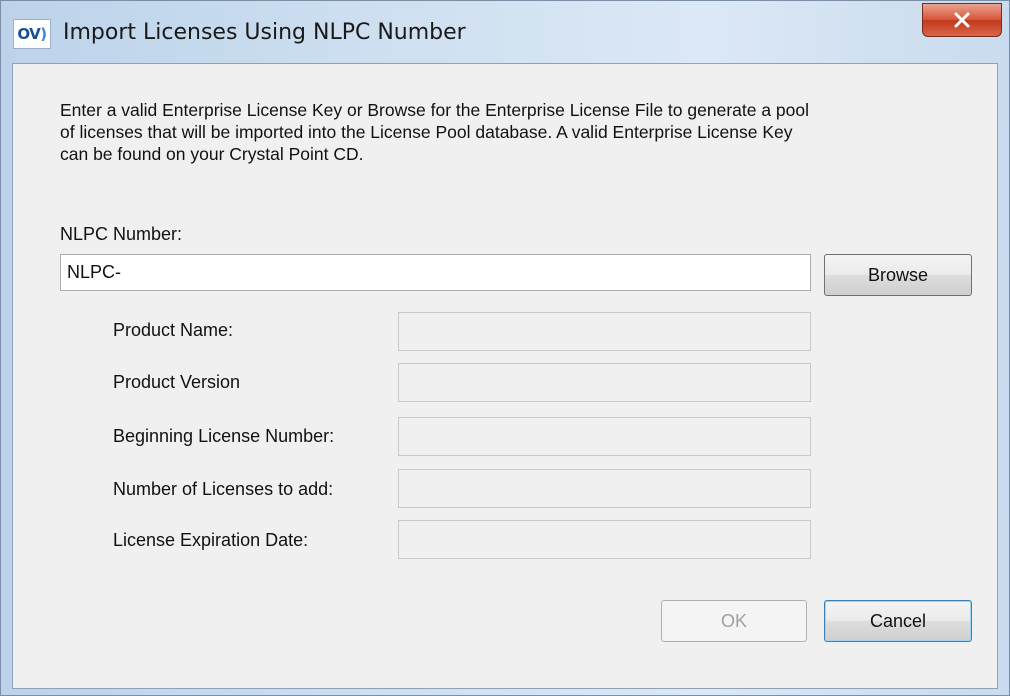  What do you see at coordinates (898, 621) in the screenshot?
I see `cancel-button: Cancel` at bounding box center [898, 621].